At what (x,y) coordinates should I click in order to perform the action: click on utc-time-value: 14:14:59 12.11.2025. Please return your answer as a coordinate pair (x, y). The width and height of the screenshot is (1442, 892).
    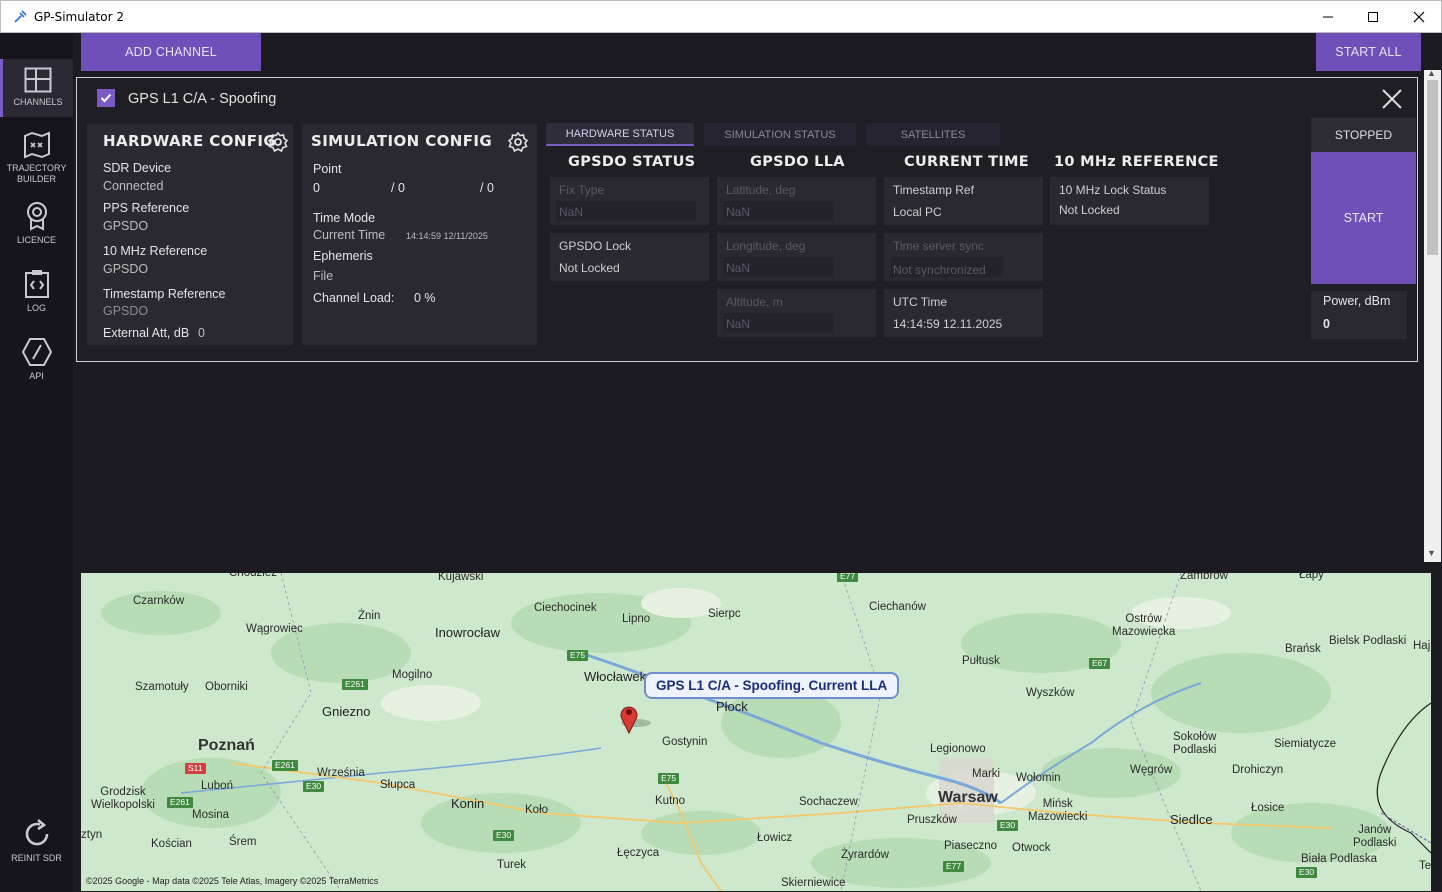
    Looking at the image, I should click on (948, 324).